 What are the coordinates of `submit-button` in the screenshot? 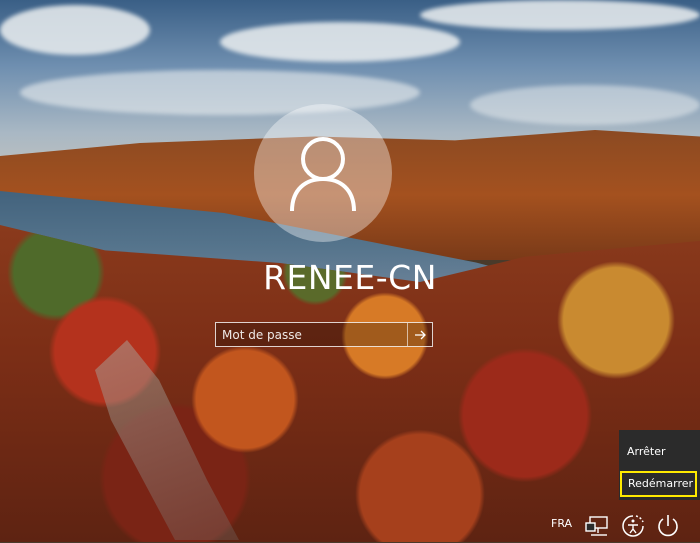 It's located at (419, 334).